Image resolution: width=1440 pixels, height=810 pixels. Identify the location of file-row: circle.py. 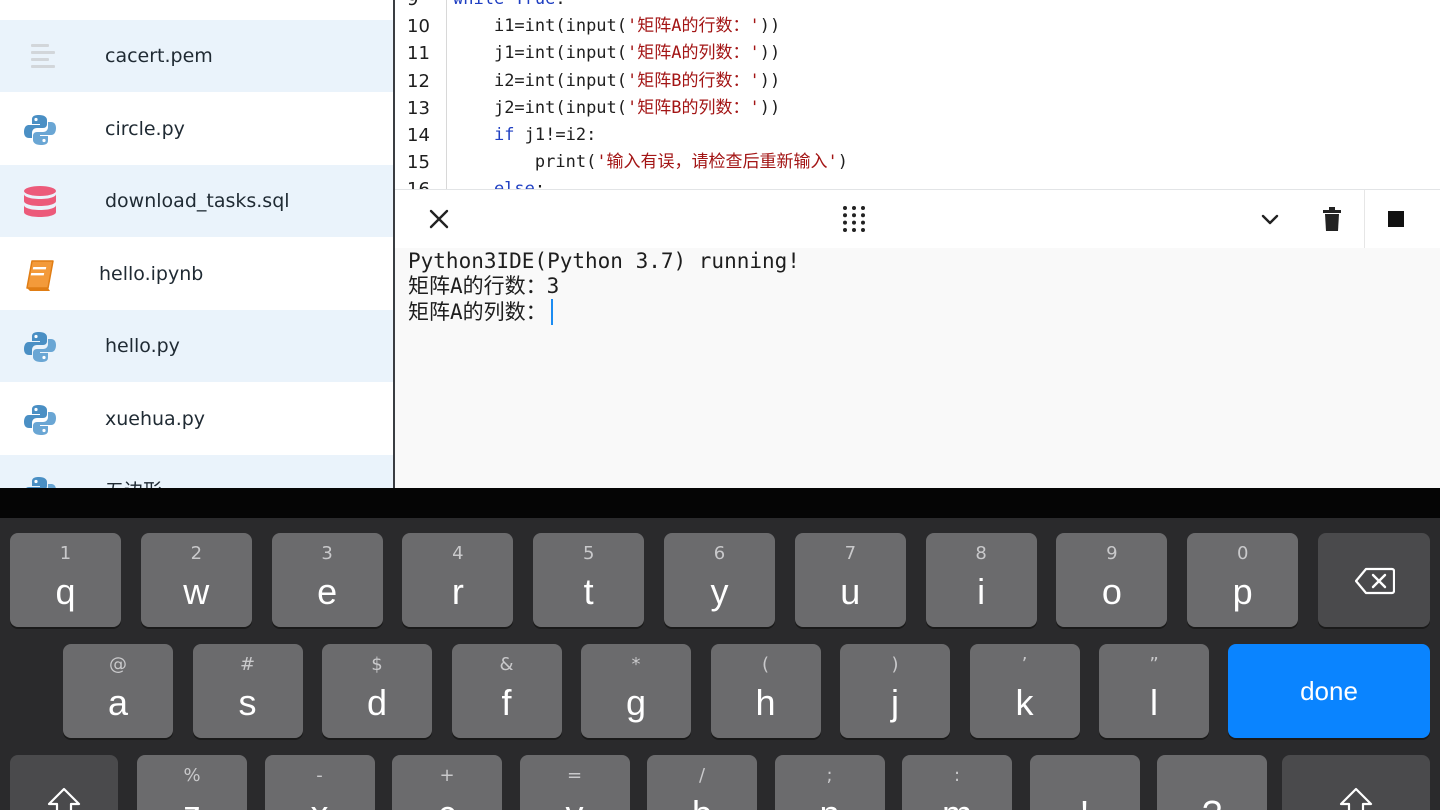
(196, 129).